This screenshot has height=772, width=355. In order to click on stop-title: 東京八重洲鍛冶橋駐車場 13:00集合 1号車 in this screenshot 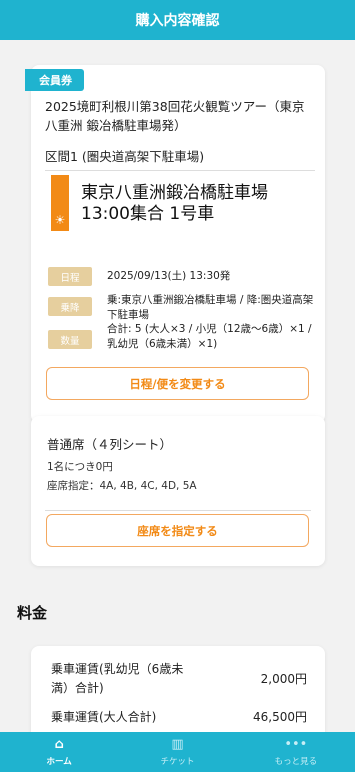, I will do `click(174, 203)`.